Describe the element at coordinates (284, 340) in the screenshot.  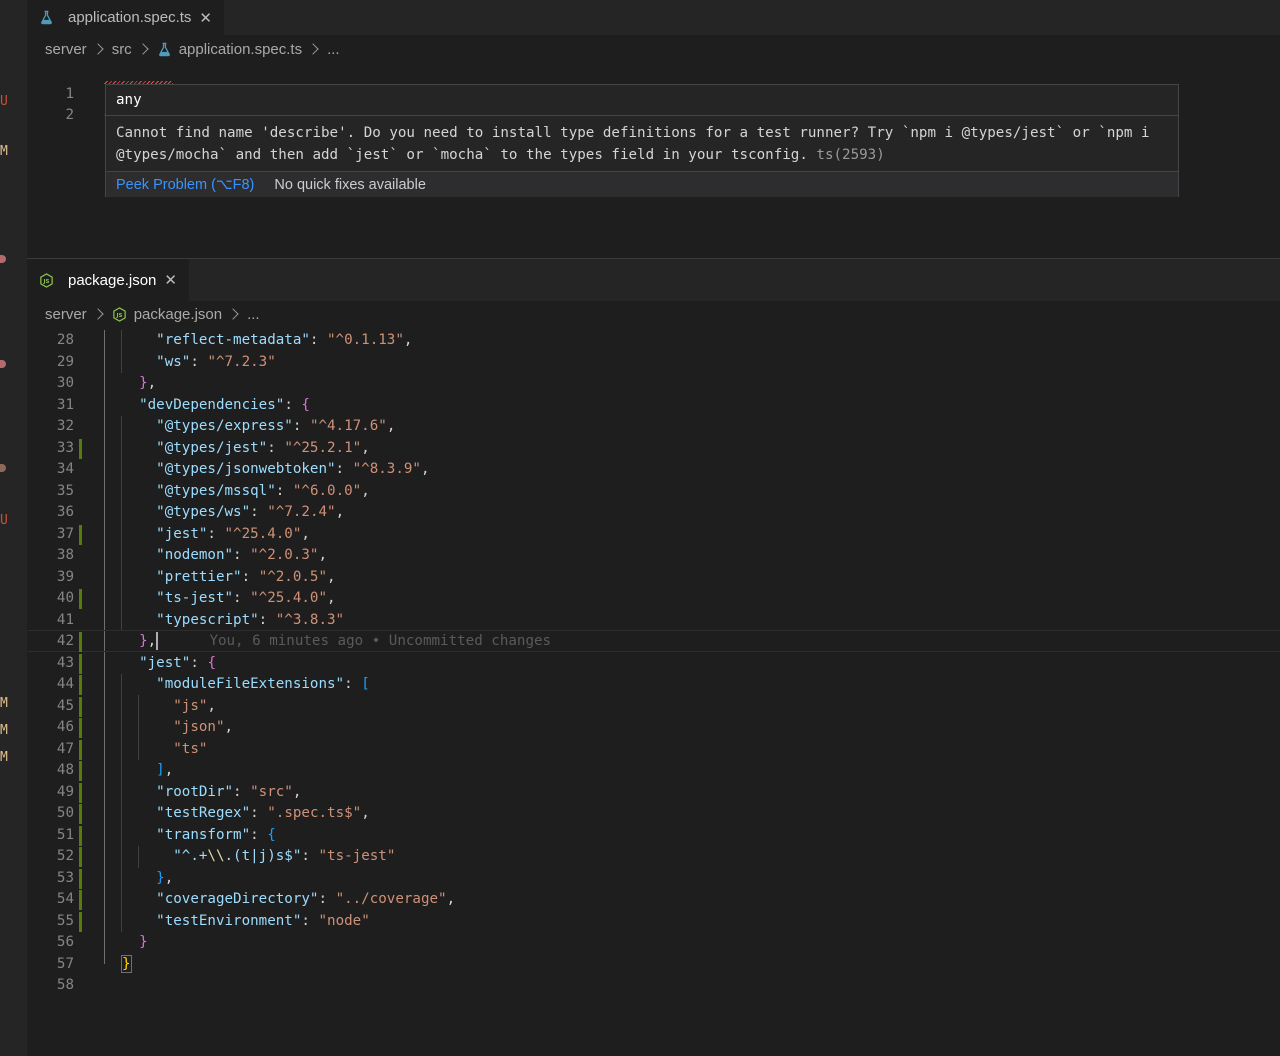
I see `line-text: "reflect-metadata": "^0.1.13",` at that location.